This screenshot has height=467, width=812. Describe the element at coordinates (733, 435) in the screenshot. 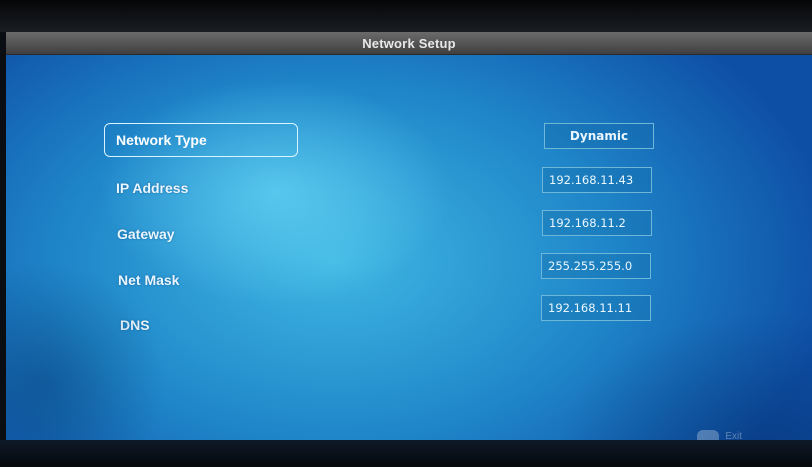

I see `exit-hint-label: Exit` at that location.